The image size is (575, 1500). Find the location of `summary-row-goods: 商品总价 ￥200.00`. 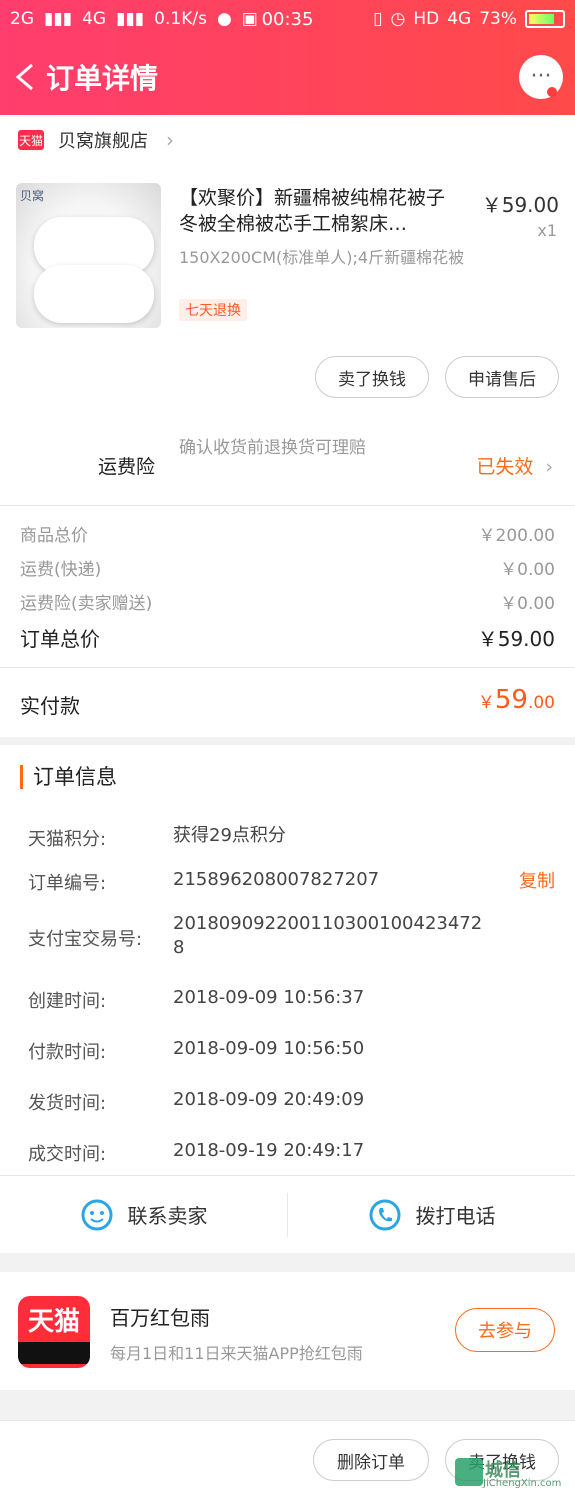

summary-row-goods: 商品总价 ￥200.00 is located at coordinates (287, 536).